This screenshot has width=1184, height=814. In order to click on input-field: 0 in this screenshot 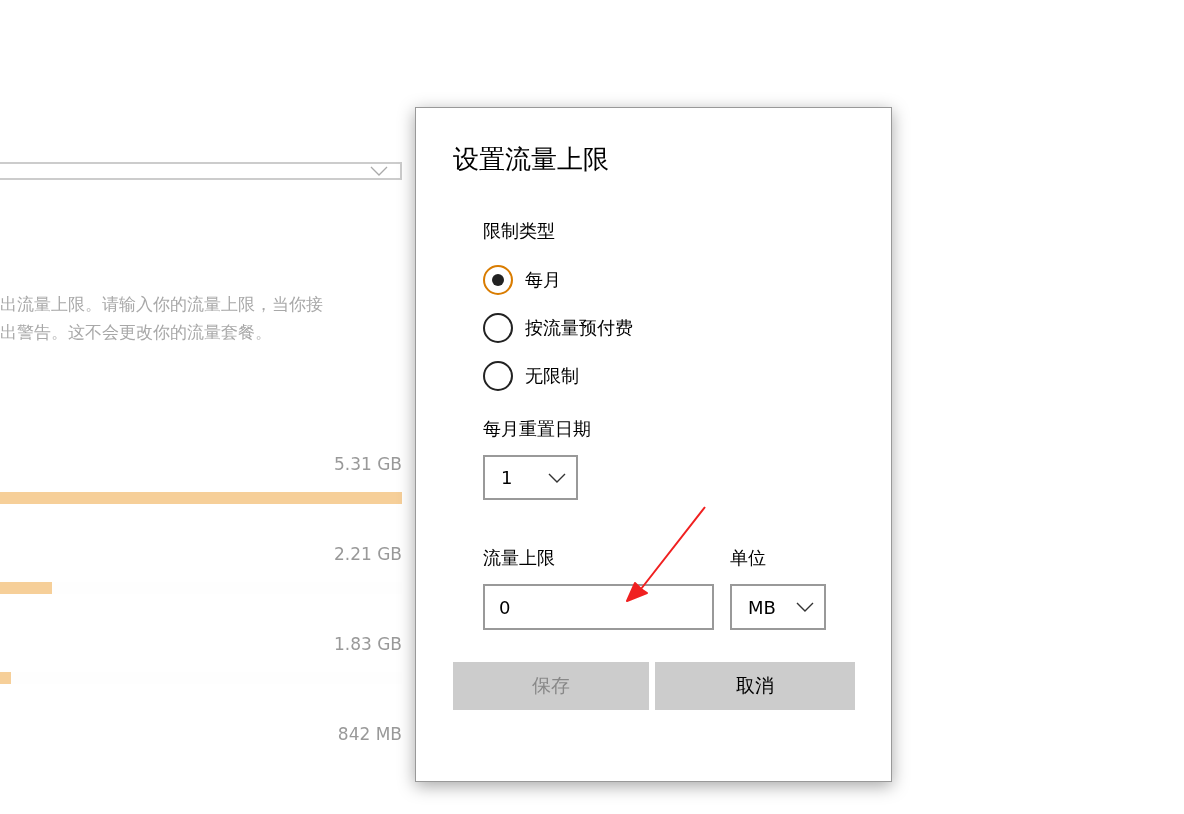, I will do `click(598, 607)`.